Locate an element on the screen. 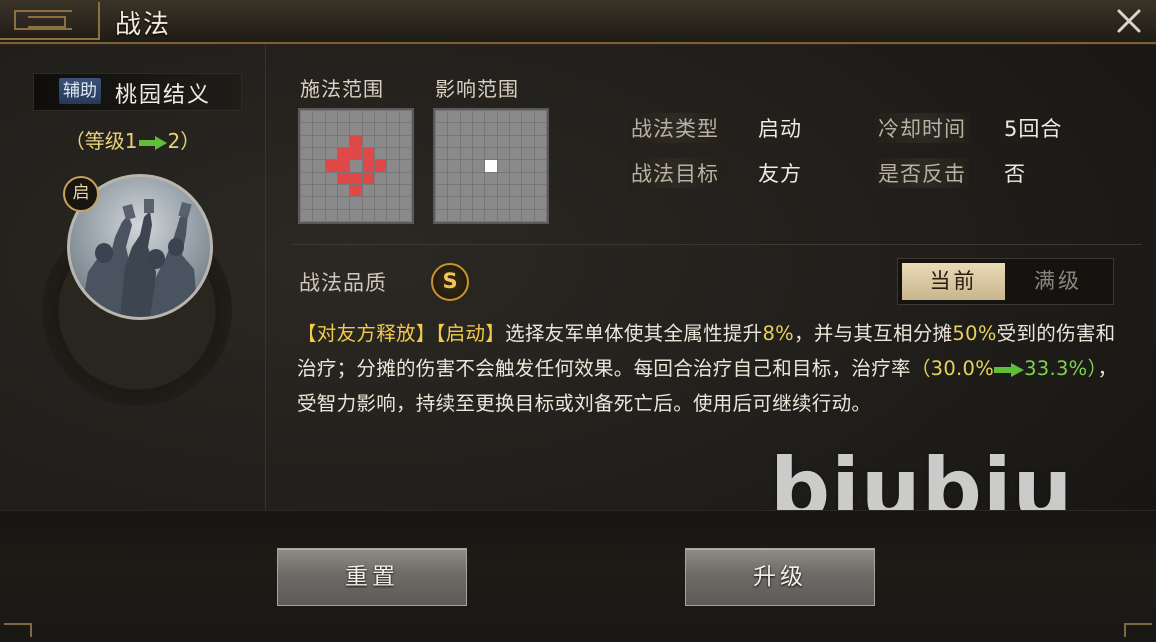 The width and height of the screenshot is (1156, 642). desc-tag-type: 【启动】 is located at coordinates (470, 333).